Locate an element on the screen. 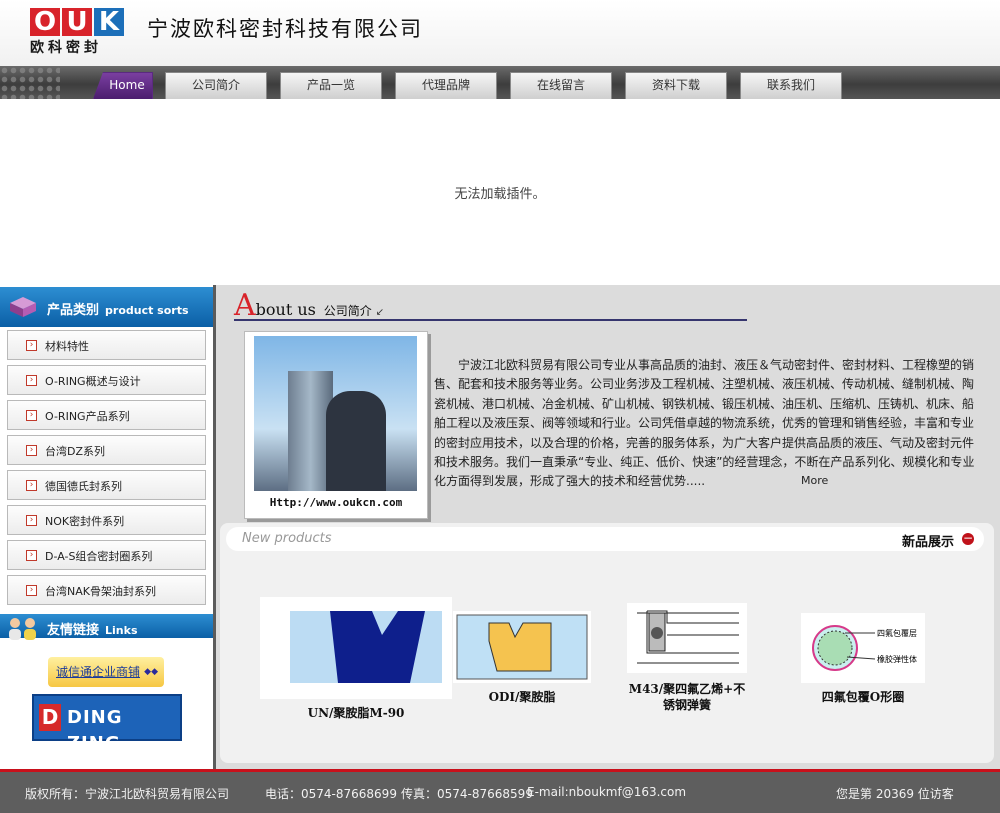  footer-copyright: 版权所有：宁波江北欧科贸易有限公司 is located at coordinates (127, 794).